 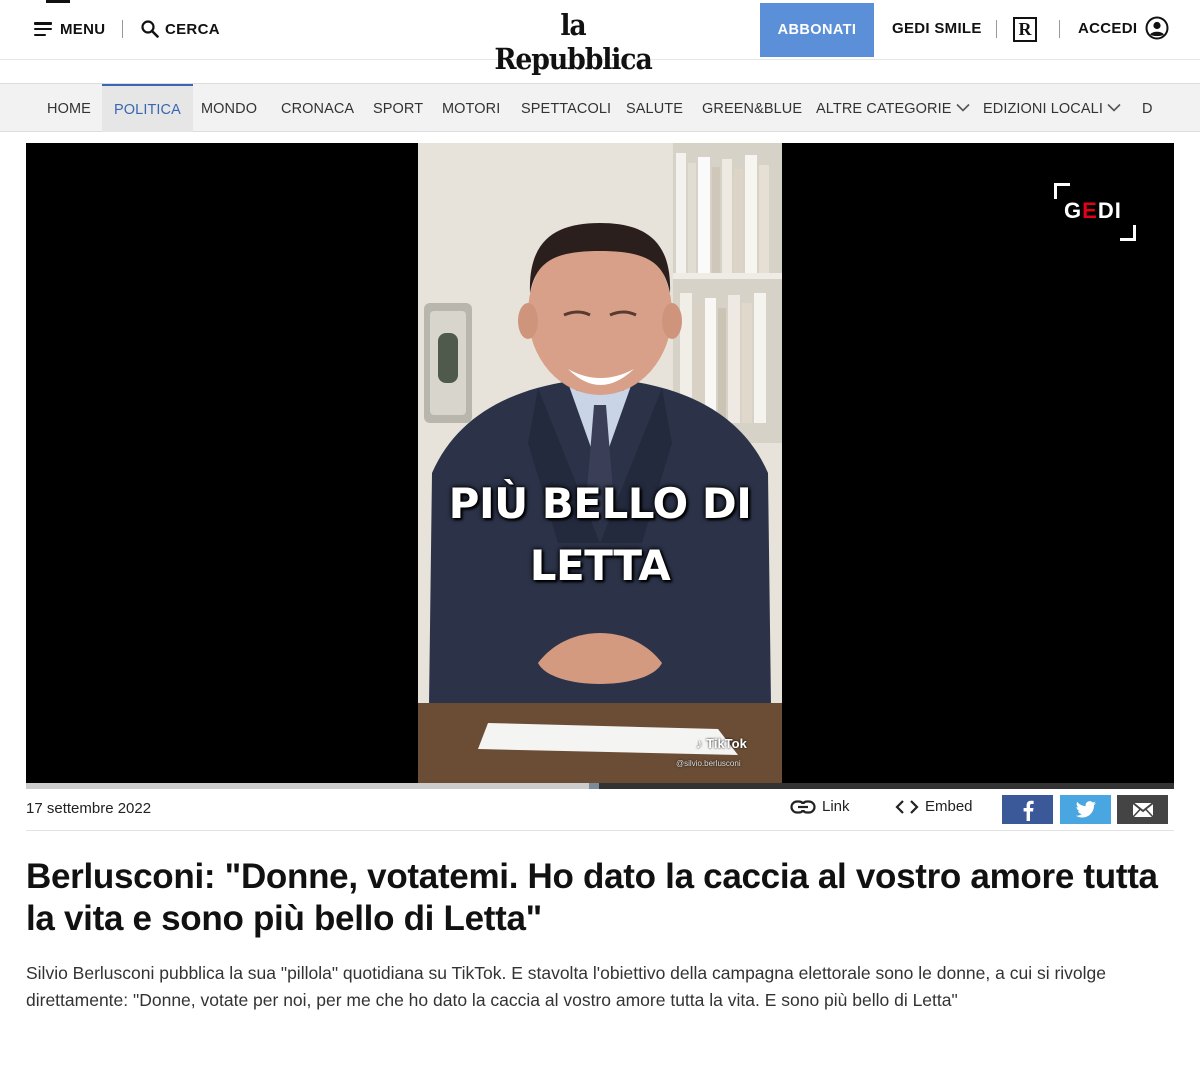 What do you see at coordinates (398, 108) in the screenshot?
I see `nav-item-sport: SPORT` at bounding box center [398, 108].